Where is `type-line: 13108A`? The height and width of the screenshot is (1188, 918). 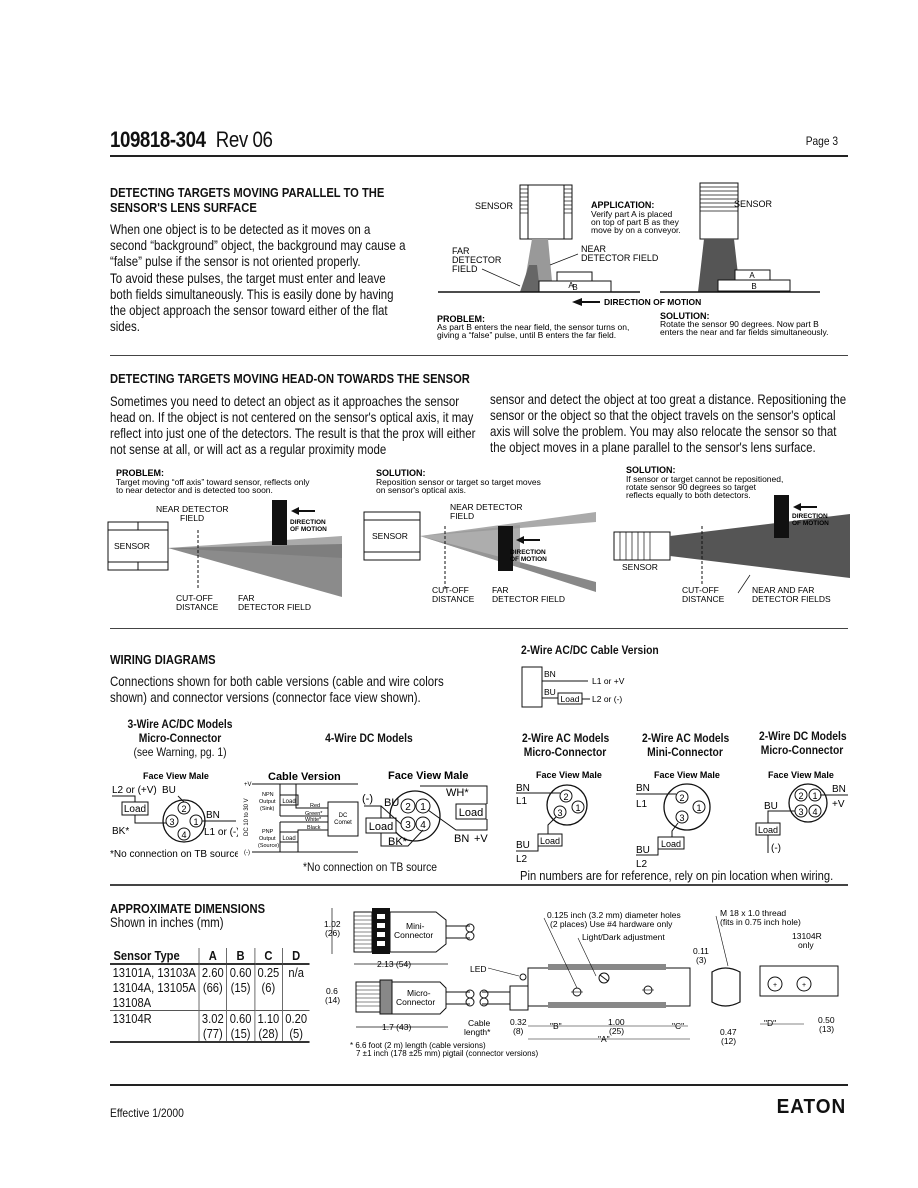
type-line: 13108A is located at coordinates (132, 1002).